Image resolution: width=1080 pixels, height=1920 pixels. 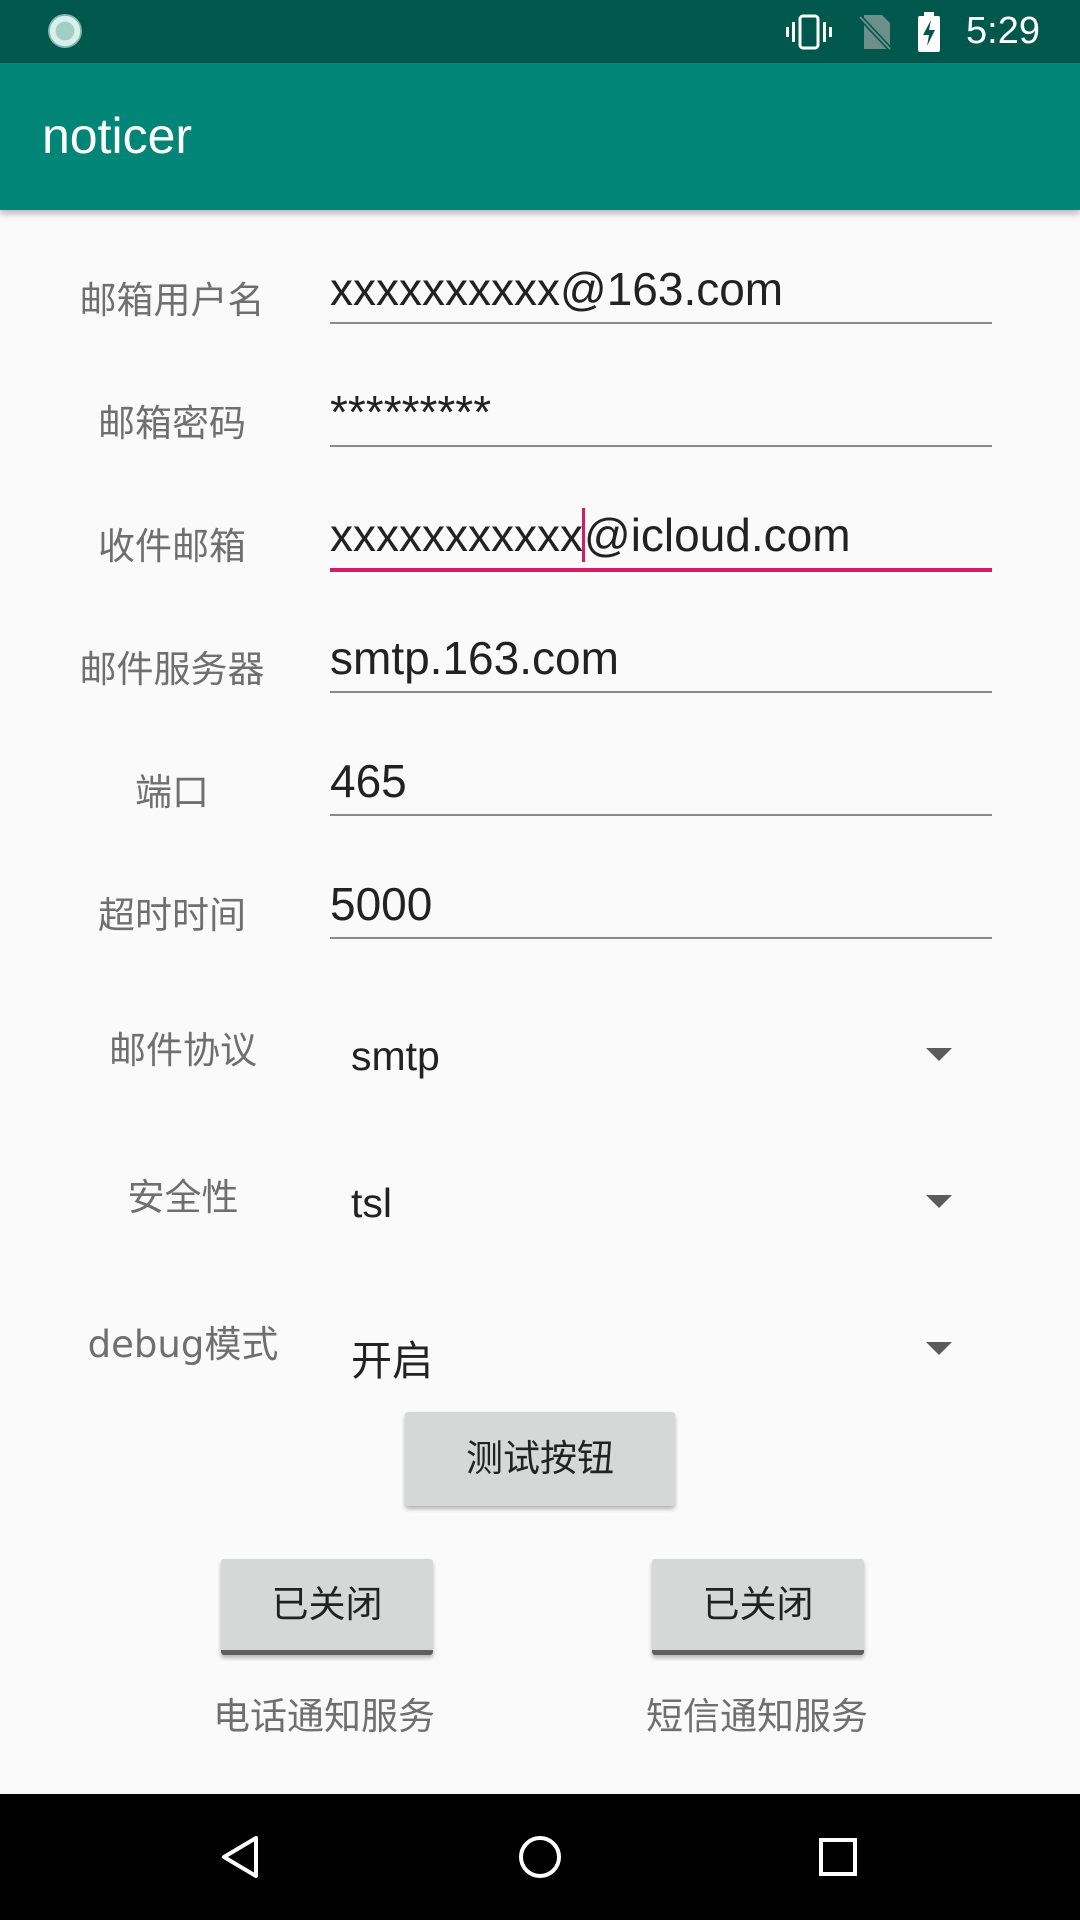 What do you see at coordinates (172, 423) in the screenshot?
I see `password-label: 邮箱密码` at bounding box center [172, 423].